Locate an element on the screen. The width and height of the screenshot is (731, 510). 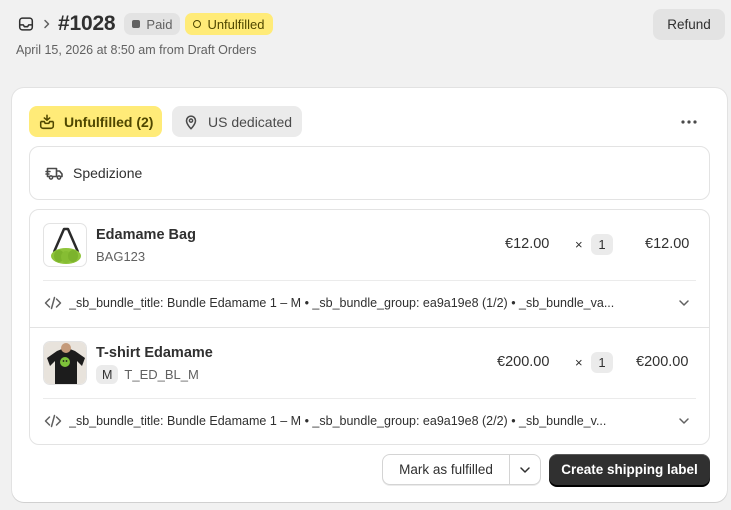
title-row: #1028 Paid Unfulfilled is located at coordinates (144, 24).